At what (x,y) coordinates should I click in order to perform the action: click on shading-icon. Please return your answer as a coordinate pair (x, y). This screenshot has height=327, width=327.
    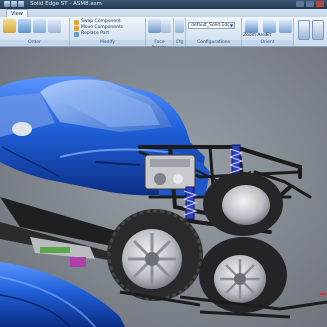
    Looking at the image, I should click on (318, 30).